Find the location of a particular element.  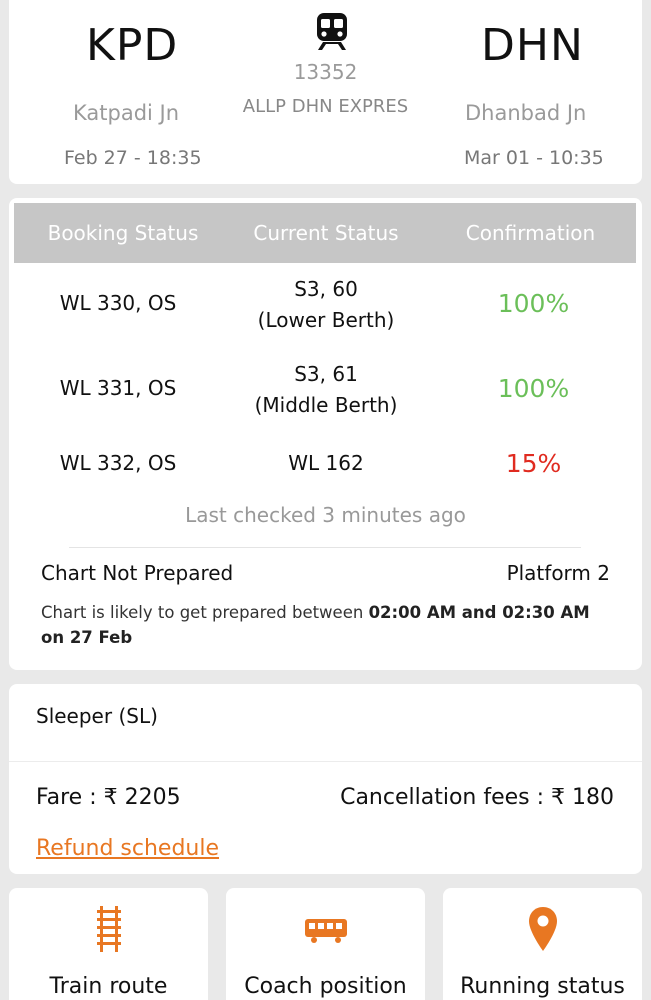

header-current-status: Current Status is located at coordinates (326, 233).